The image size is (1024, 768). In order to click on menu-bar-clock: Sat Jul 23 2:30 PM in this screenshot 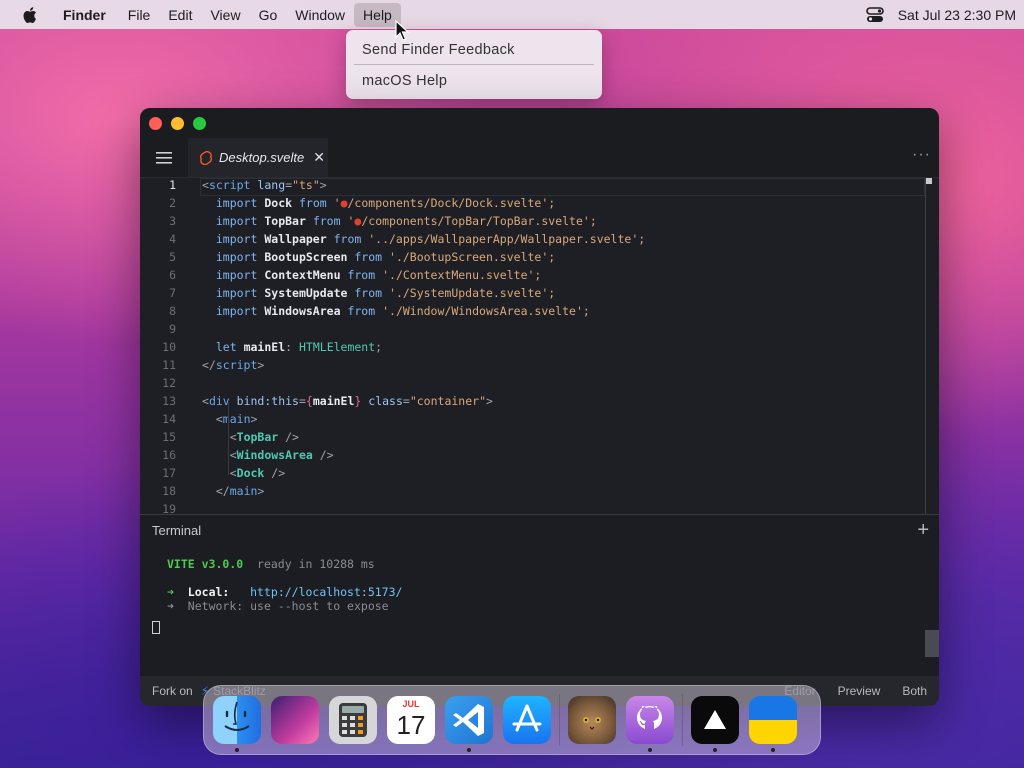, I will do `click(957, 15)`.